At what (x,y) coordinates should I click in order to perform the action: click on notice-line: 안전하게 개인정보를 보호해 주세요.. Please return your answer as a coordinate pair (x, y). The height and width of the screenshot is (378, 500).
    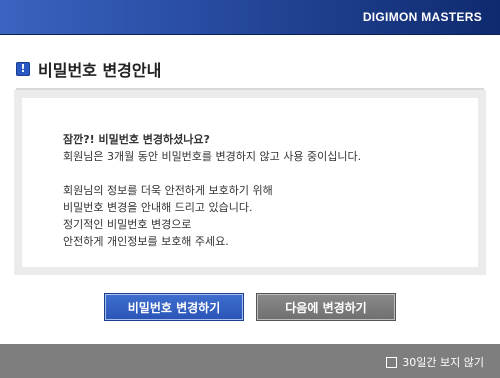
    Looking at the image, I should click on (146, 241).